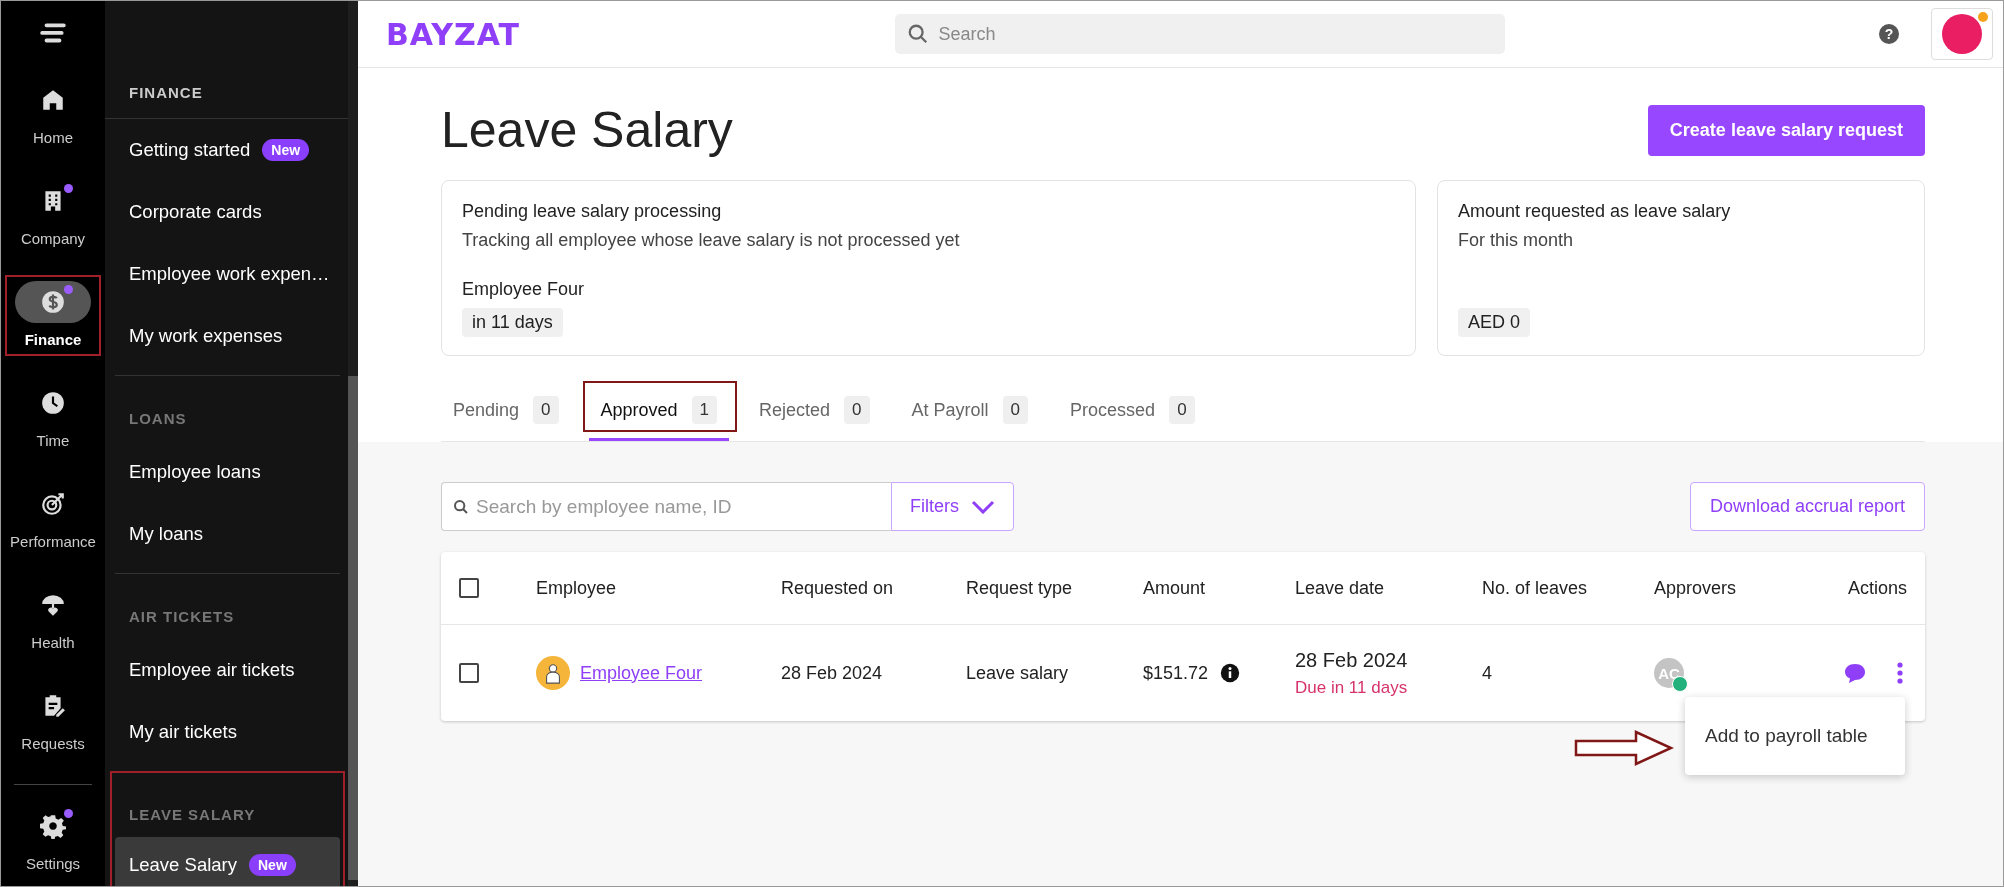 The height and width of the screenshot is (887, 2004). Describe the element at coordinates (53, 839) in the screenshot. I see `nav-item: Settings` at that location.